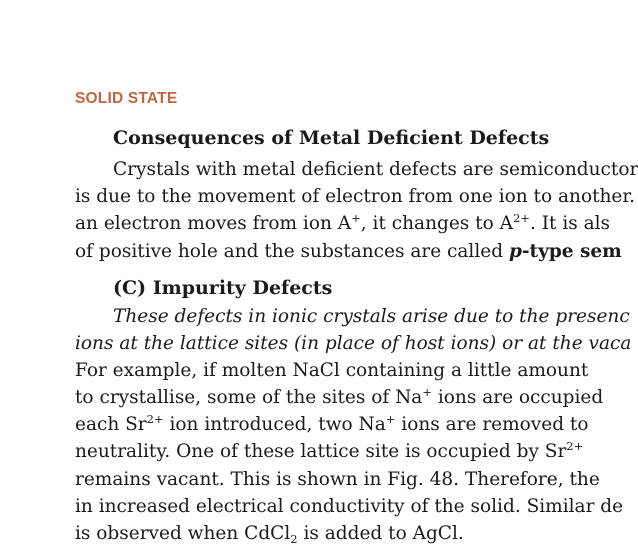  Describe the element at coordinates (274, 424) in the screenshot. I see `text-run: ion introduced, two Na` at that location.